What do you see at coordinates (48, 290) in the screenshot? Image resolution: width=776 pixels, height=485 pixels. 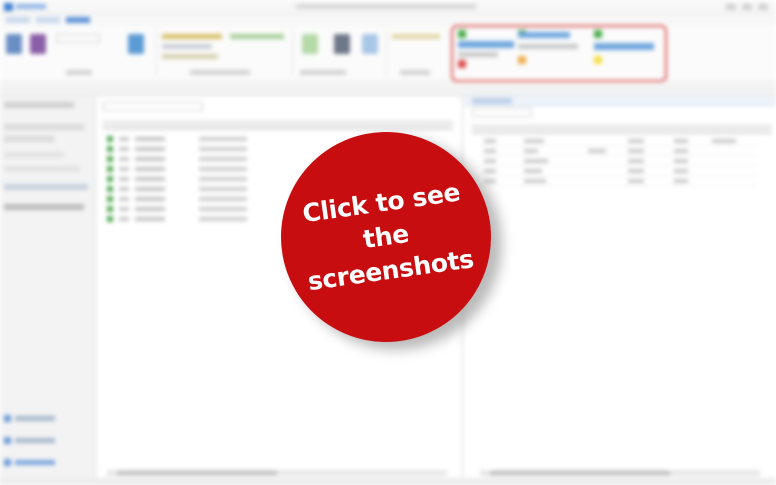 I see `navigation-pane` at bounding box center [48, 290].